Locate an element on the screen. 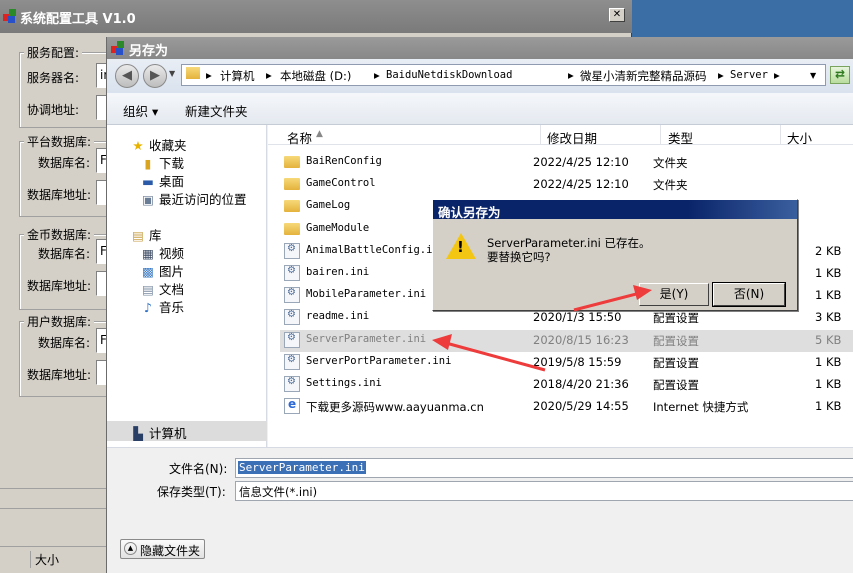 The height and width of the screenshot is (573, 853). arrow-to-yes is located at coordinates (612, 298).